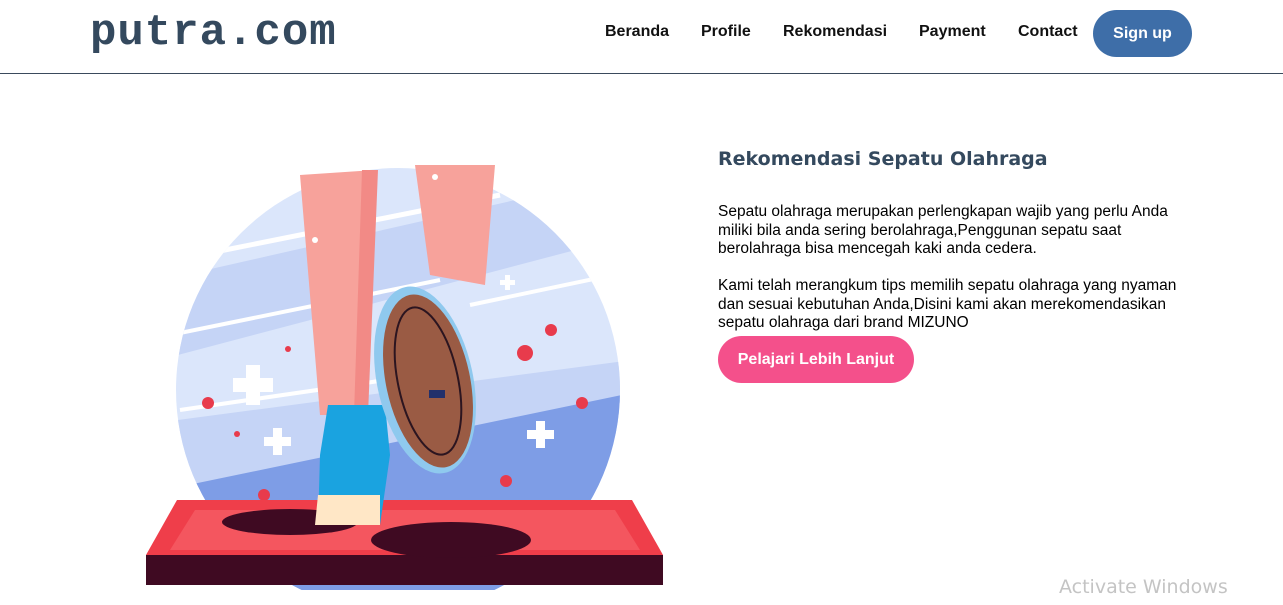 Image resolution: width=1283 pixels, height=605 pixels. Describe the element at coordinates (637, 32) in the screenshot. I see `nav-link-beranda: Beranda` at that location.